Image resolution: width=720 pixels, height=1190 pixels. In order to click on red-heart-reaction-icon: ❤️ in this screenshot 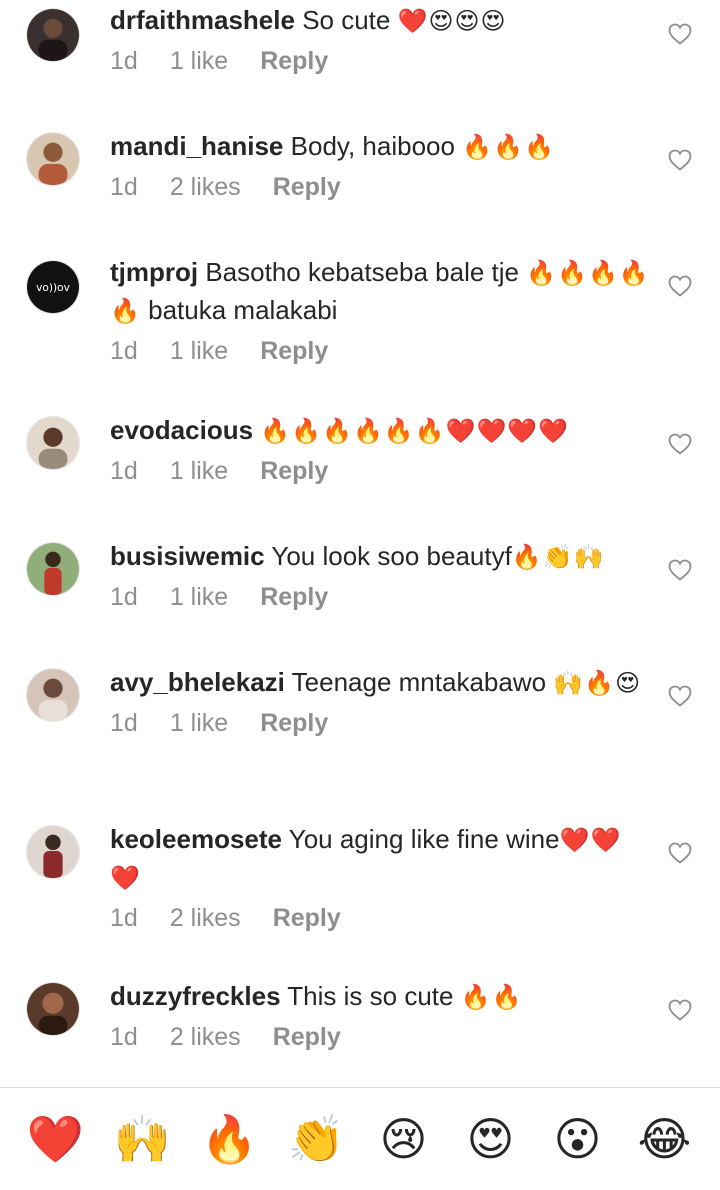, I will do `click(56, 1139)`.